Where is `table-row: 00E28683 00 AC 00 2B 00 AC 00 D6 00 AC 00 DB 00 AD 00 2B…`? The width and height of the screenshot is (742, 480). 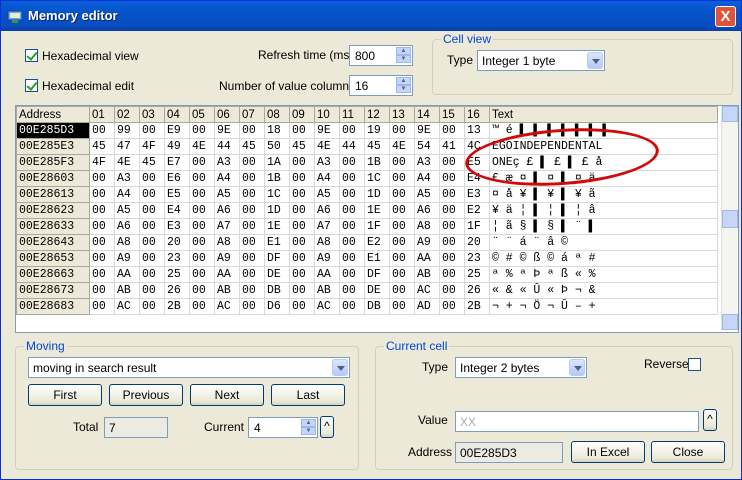 table-row: 00E28683 00 AC 00 2B 00 AC 00 D6 00 AC 00 DB 00 AD 00 2B… is located at coordinates (367, 306).